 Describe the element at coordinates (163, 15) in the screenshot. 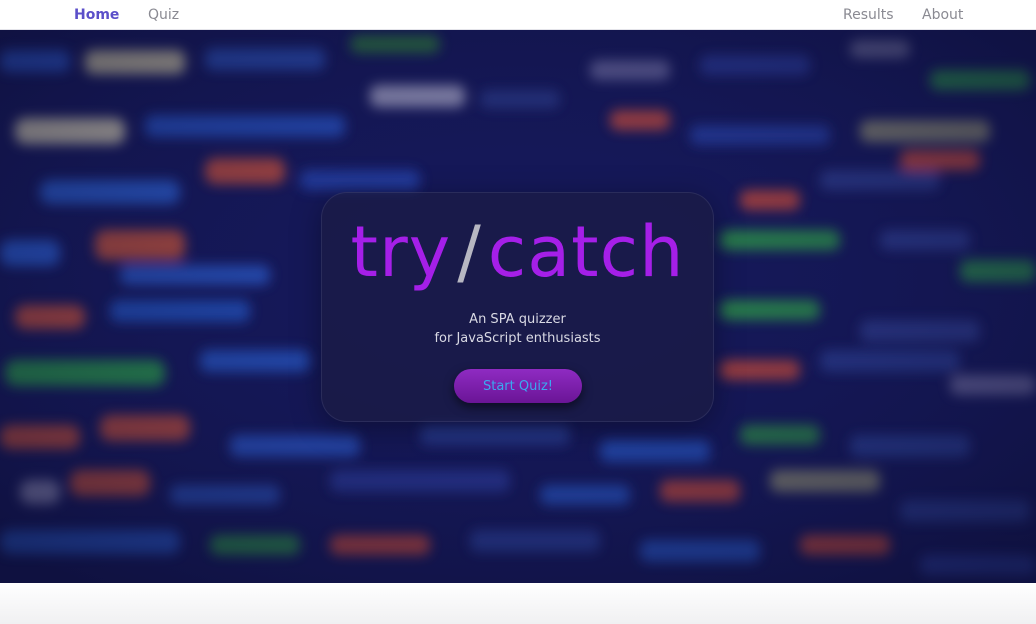

I see `nav-quiz-link: Quiz` at that location.